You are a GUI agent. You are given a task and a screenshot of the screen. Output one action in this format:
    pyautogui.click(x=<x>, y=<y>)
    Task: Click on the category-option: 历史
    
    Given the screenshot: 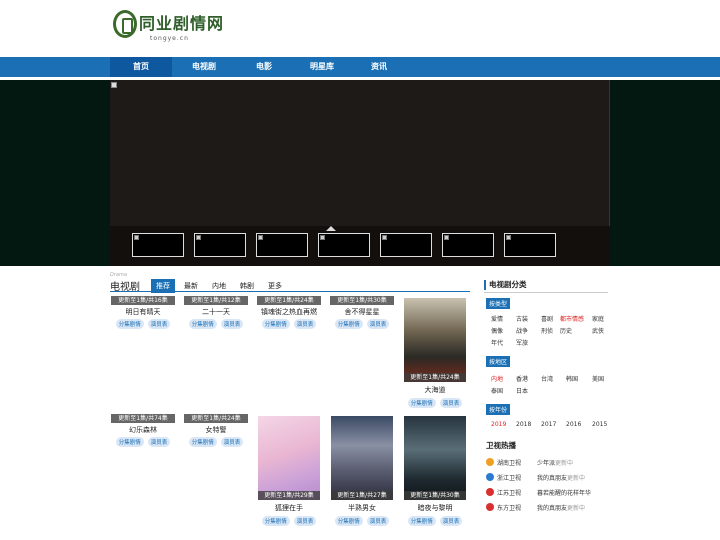 What is the action you would take?
    pyautogui.click(x=566, y=330)
    